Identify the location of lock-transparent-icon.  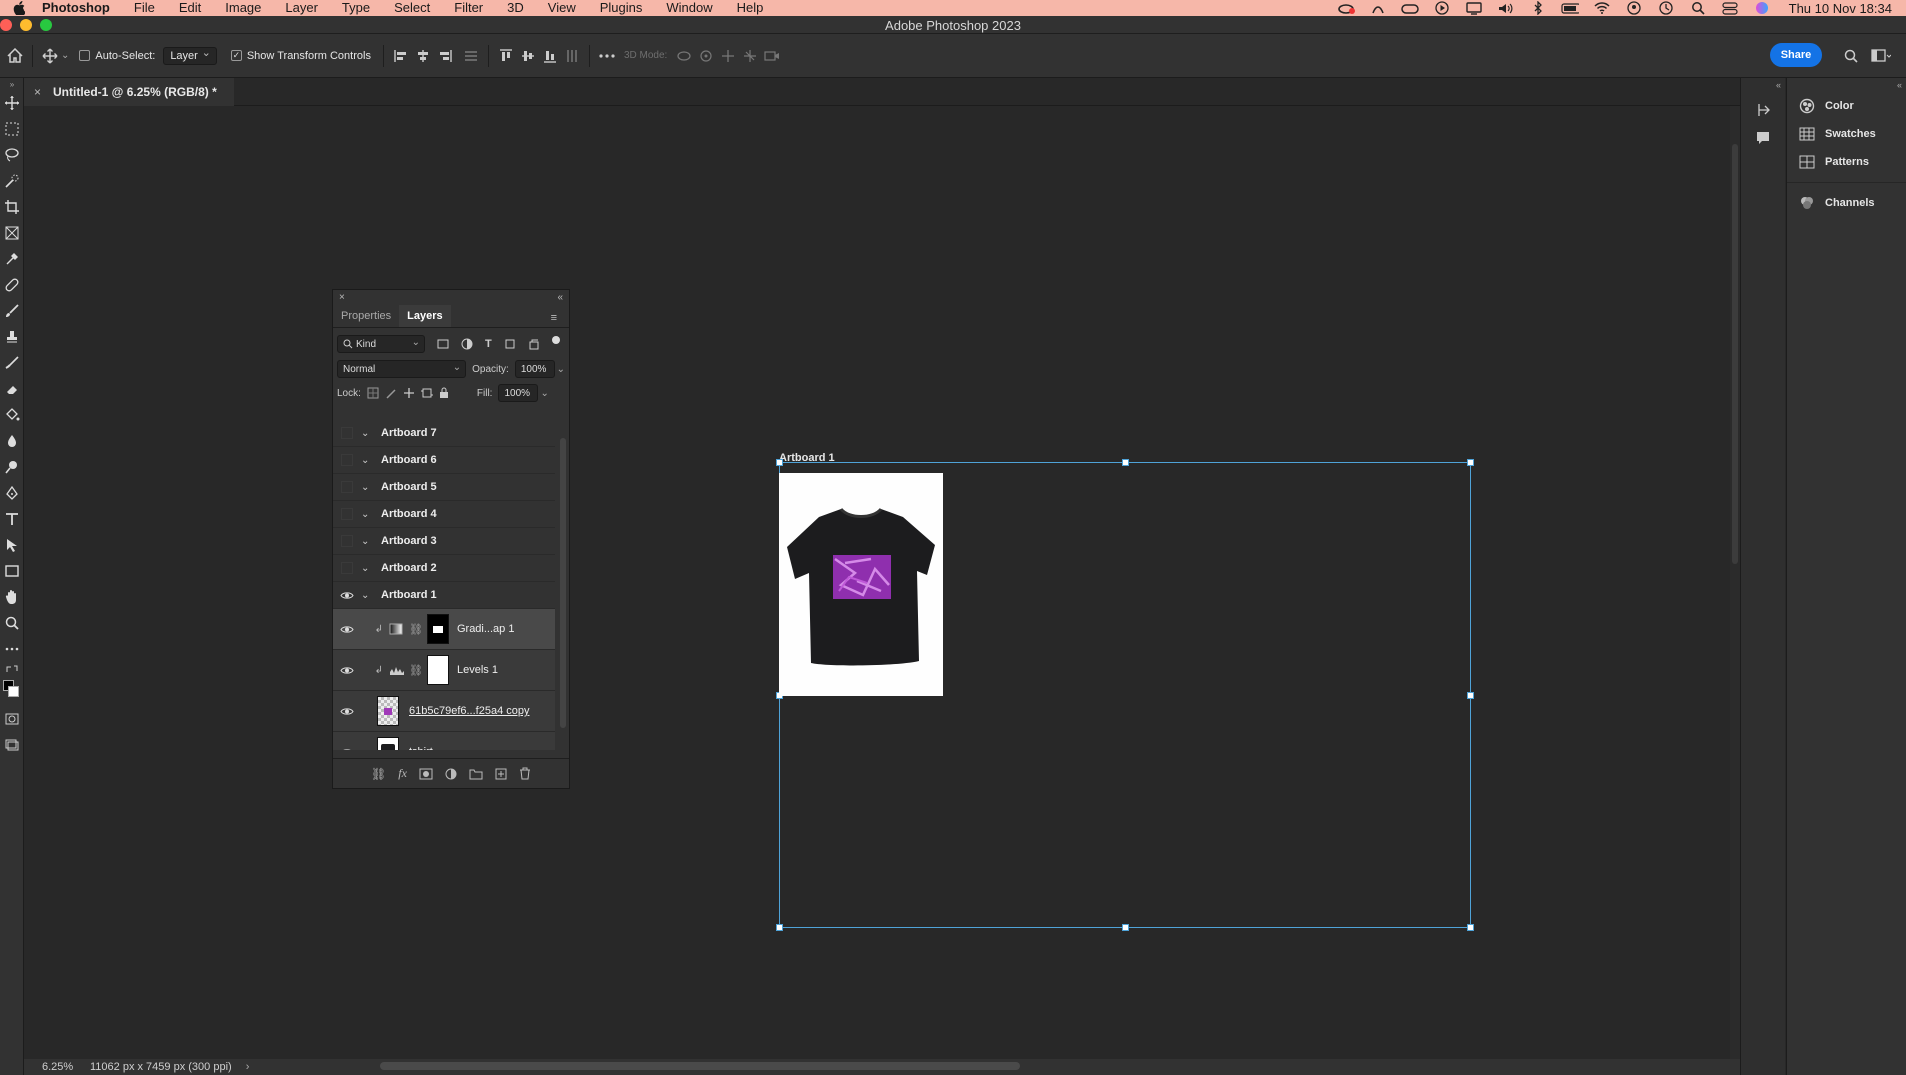
(373, 393).